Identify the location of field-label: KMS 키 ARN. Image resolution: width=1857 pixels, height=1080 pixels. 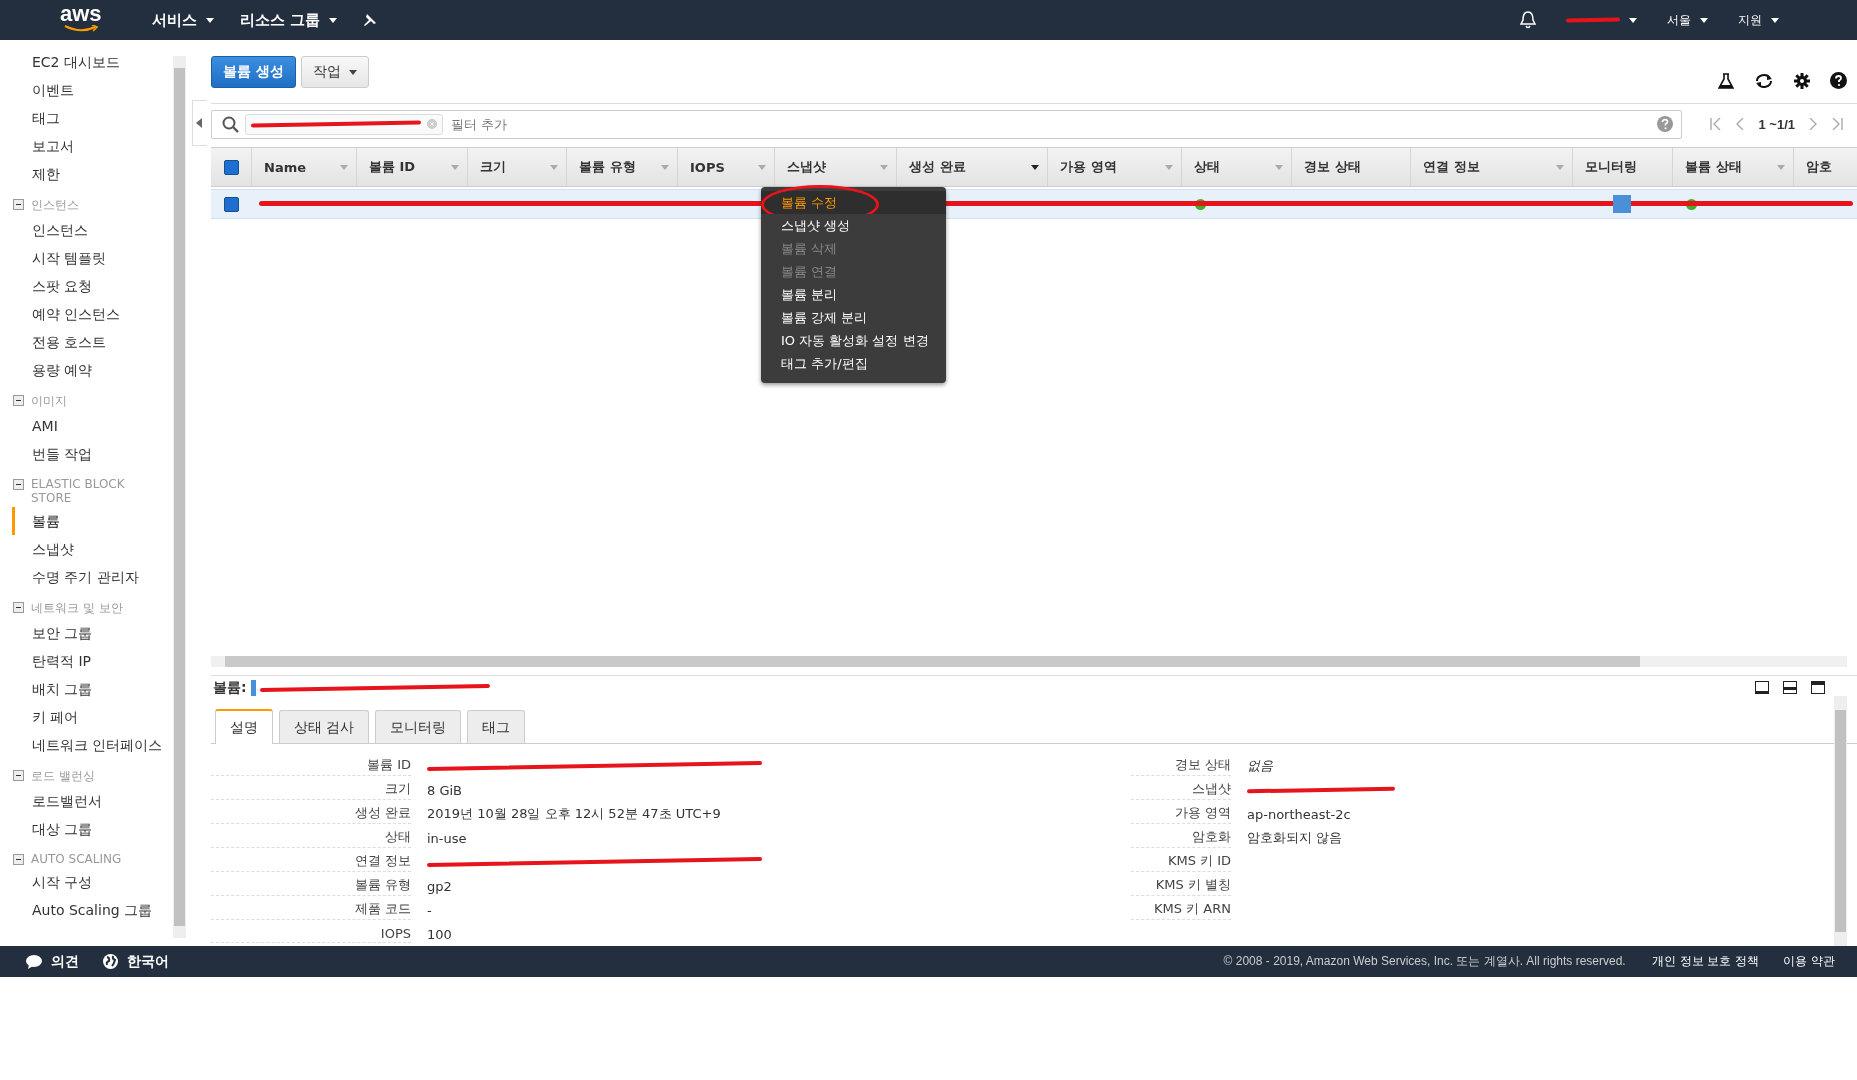
(1181, 910).